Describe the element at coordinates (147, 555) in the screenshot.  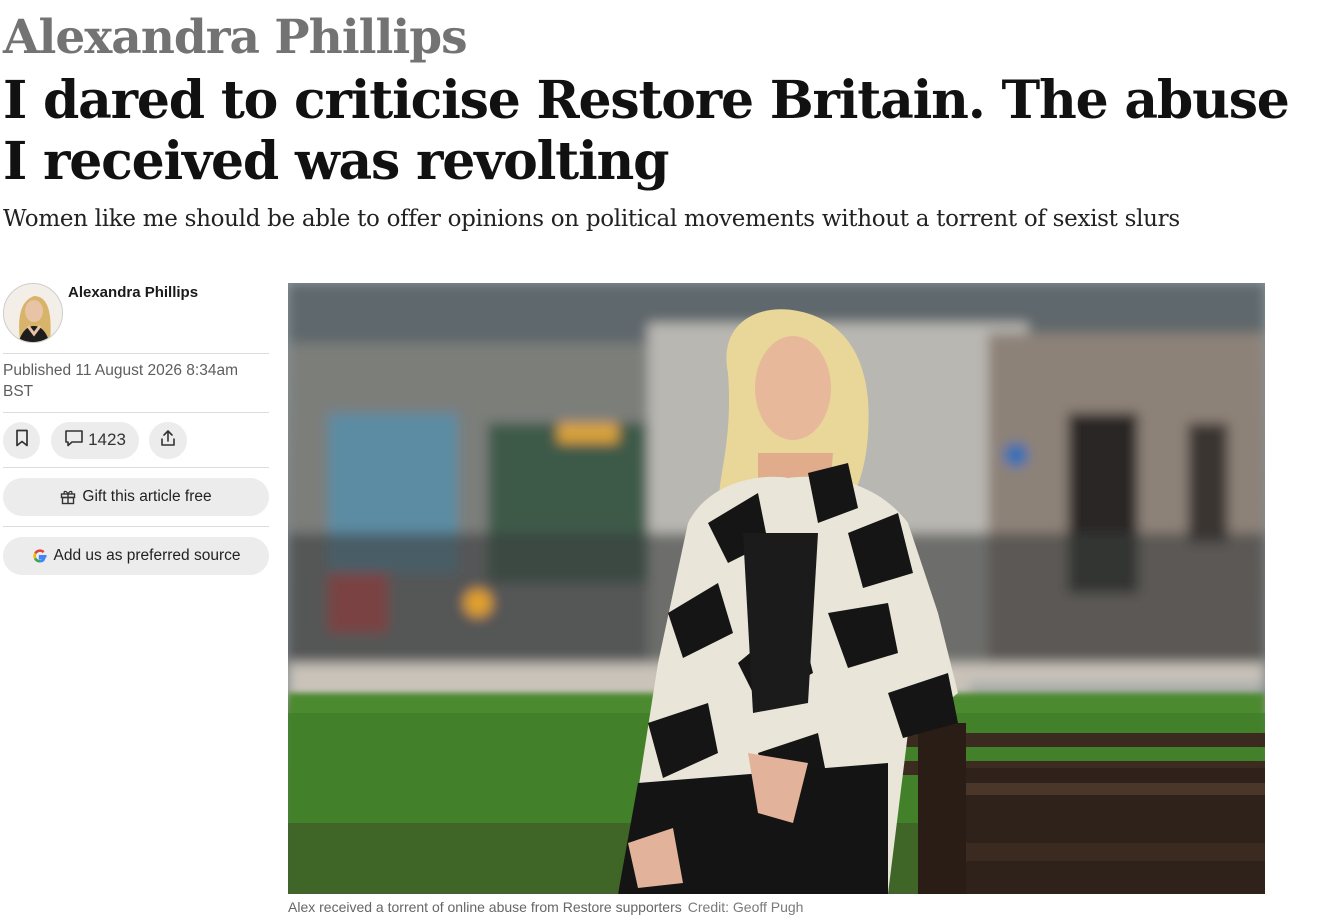
I see `preferred-source-label: Add us as preferred source` at that location.